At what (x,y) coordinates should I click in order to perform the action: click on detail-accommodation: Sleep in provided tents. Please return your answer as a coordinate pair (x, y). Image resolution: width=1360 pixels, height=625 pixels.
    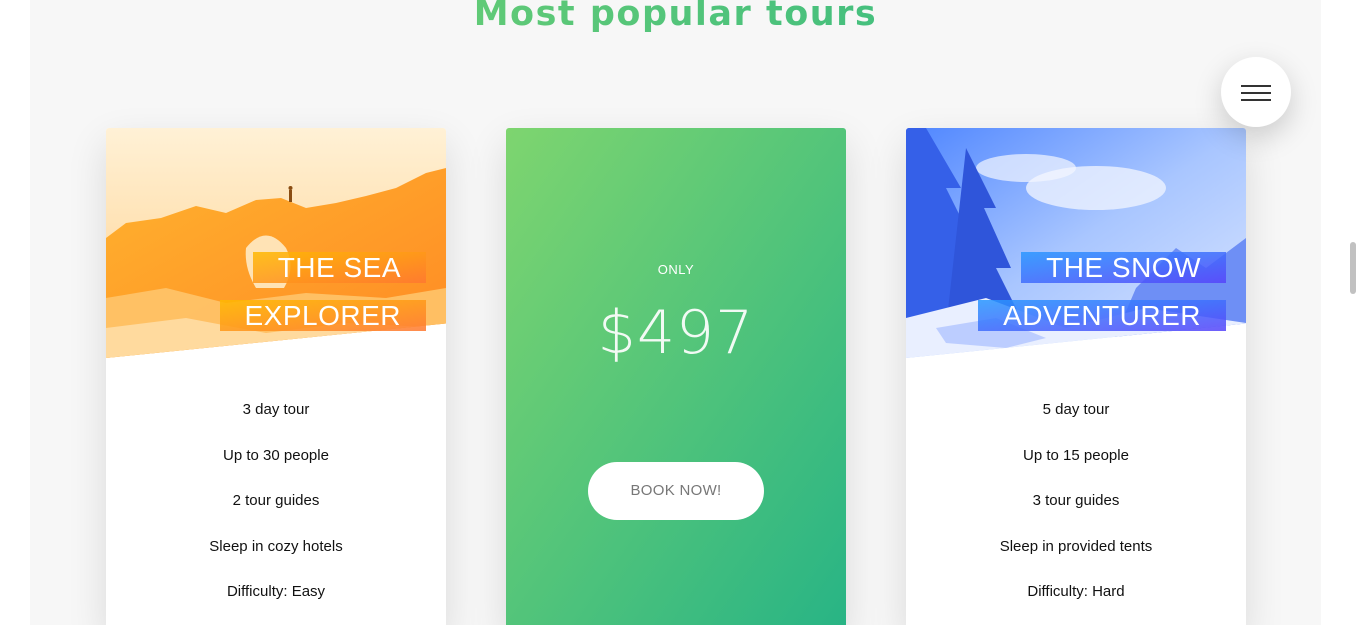
    Looking at the image, I should click on (1076, 546).